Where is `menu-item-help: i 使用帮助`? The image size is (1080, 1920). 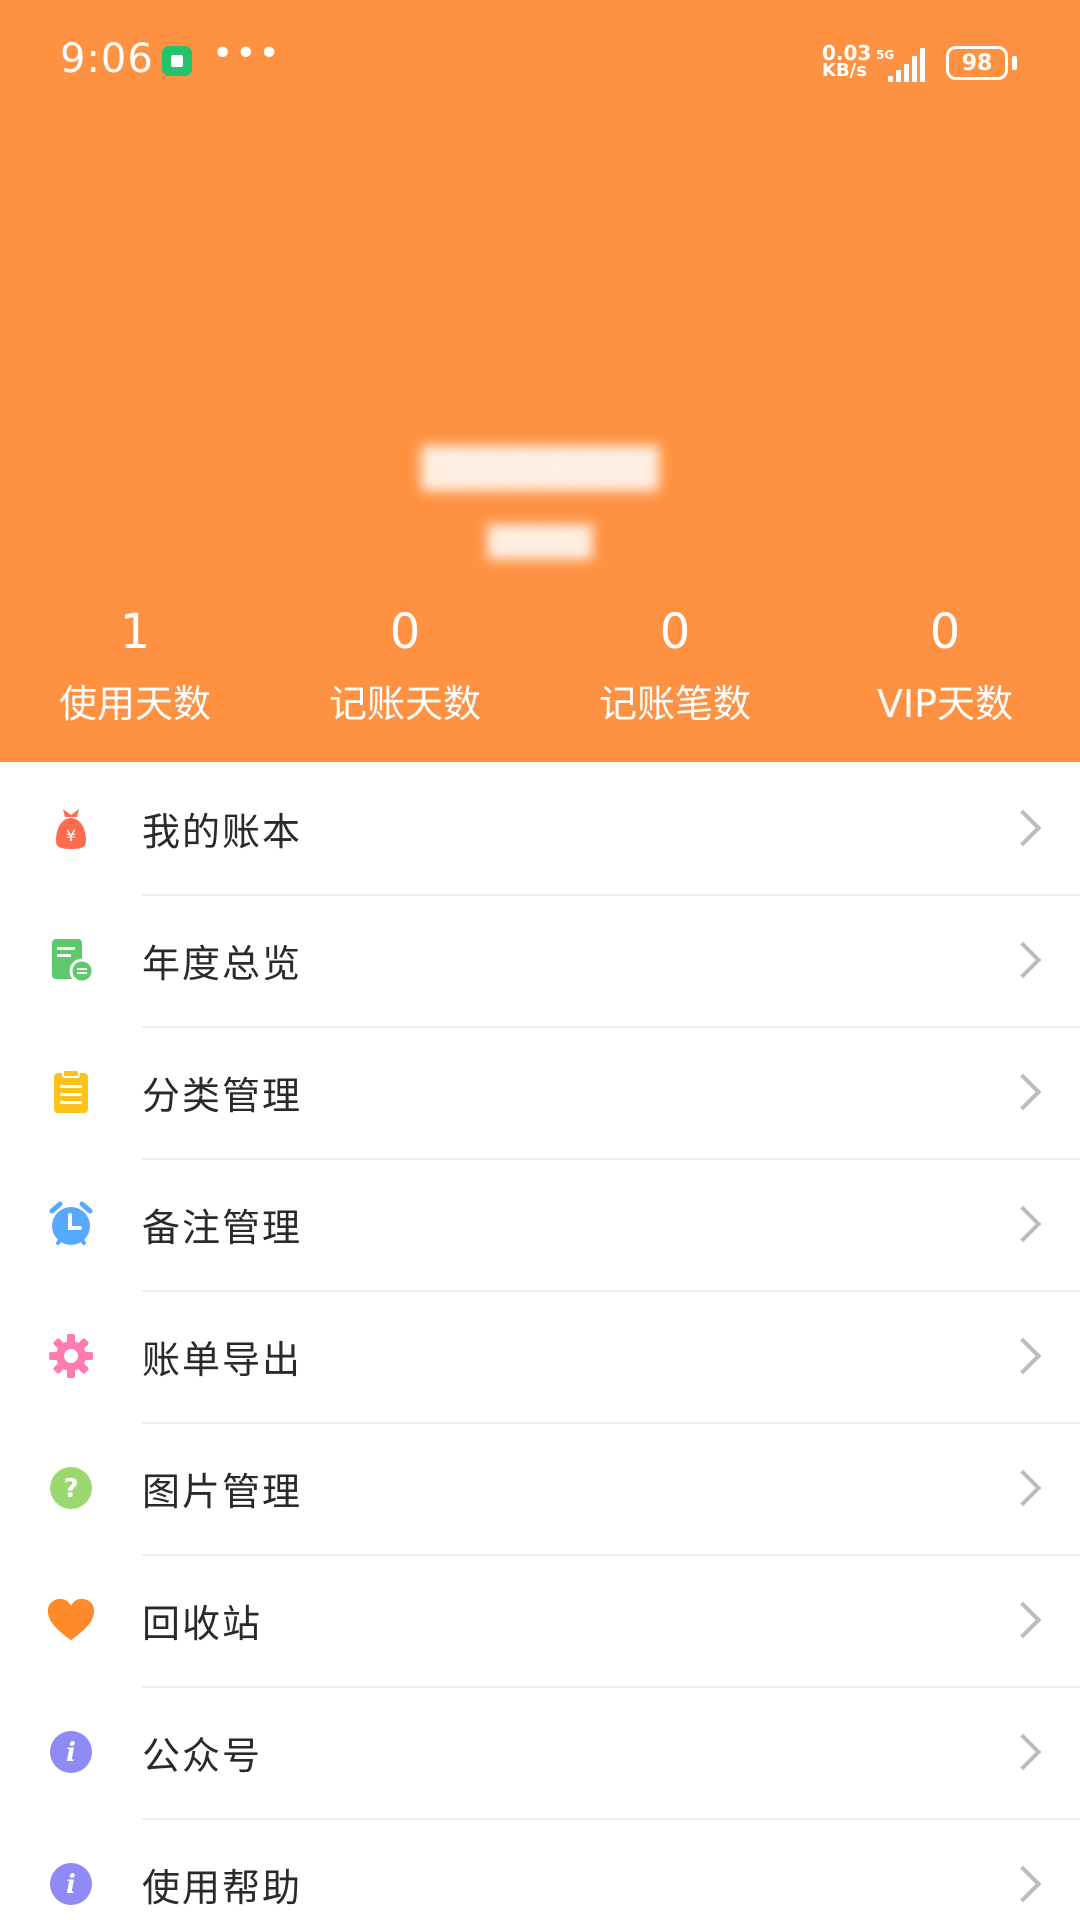 menu-item-help: i 使用帮助 is located at coordinates (540, 1869).